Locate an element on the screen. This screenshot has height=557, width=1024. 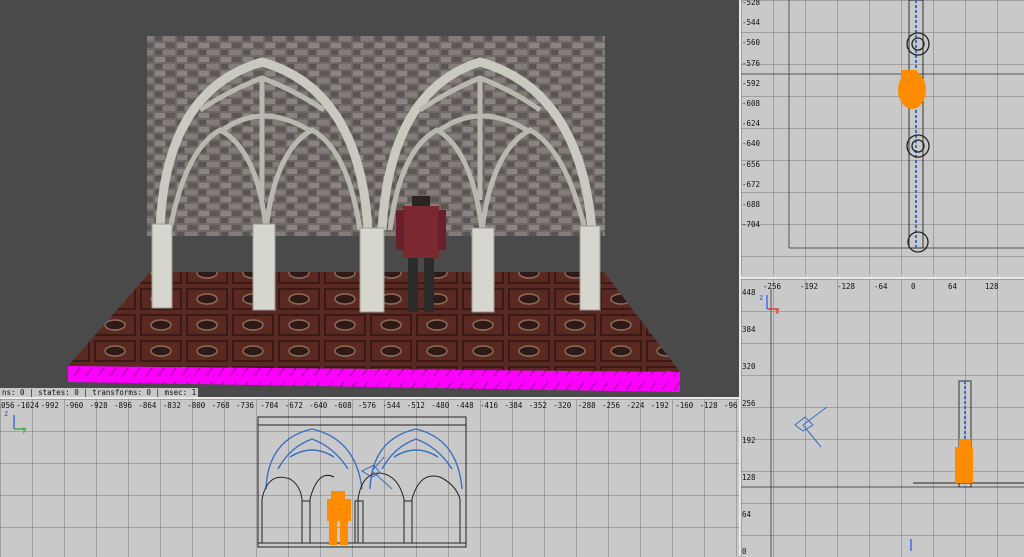
side-axis-up-label: z is located at coordinates (761, 297).